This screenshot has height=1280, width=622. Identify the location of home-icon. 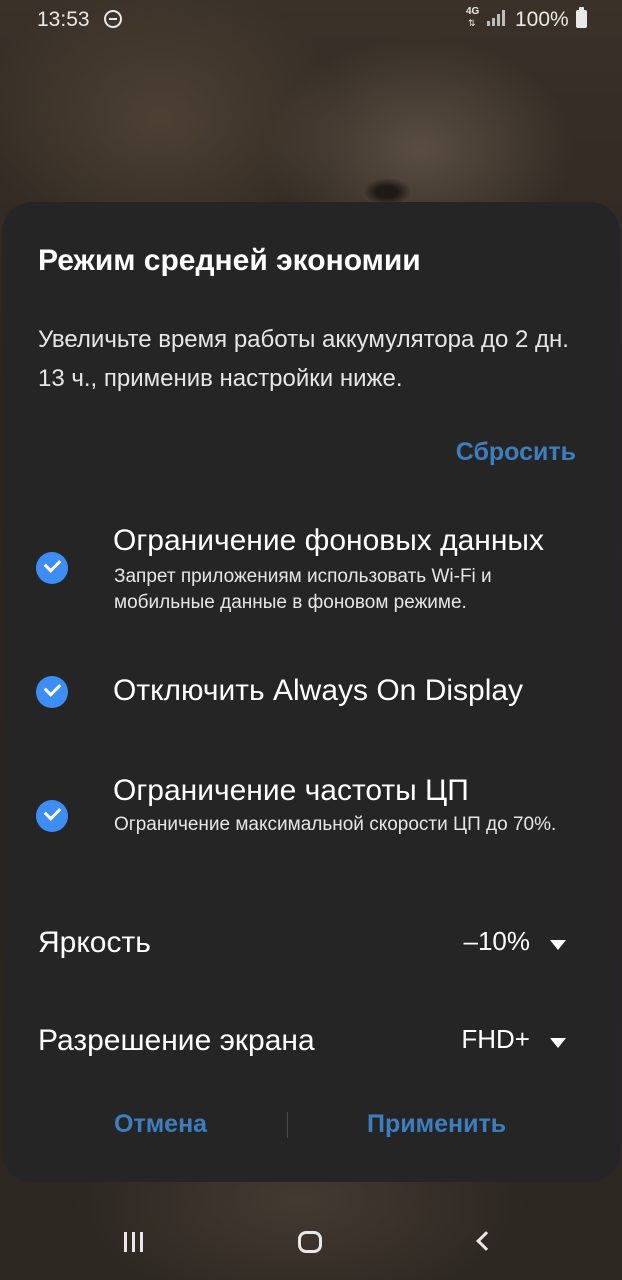
(310, 1242).